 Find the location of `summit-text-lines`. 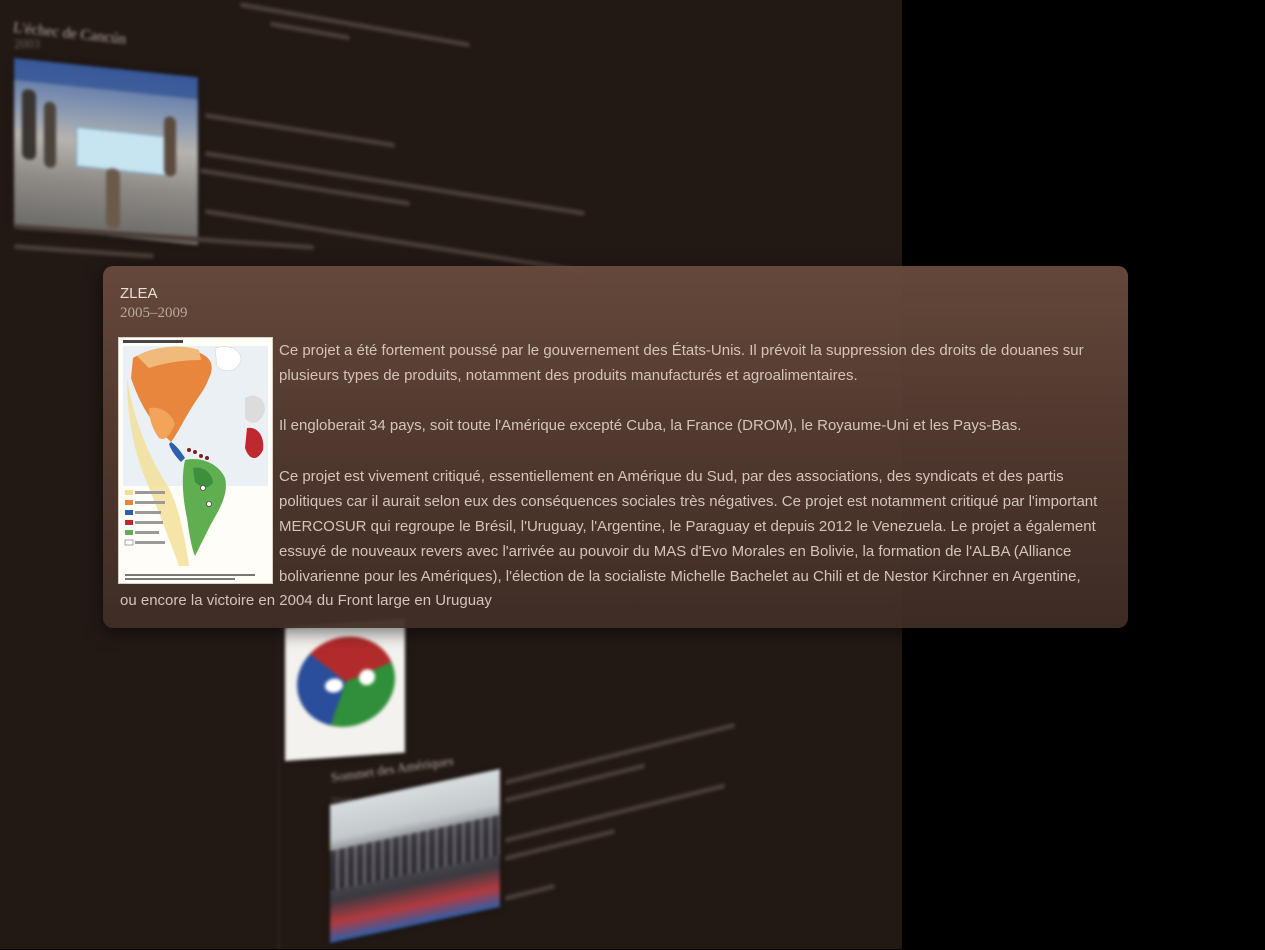

summit-text-lines is located at coordinates (625, 780).